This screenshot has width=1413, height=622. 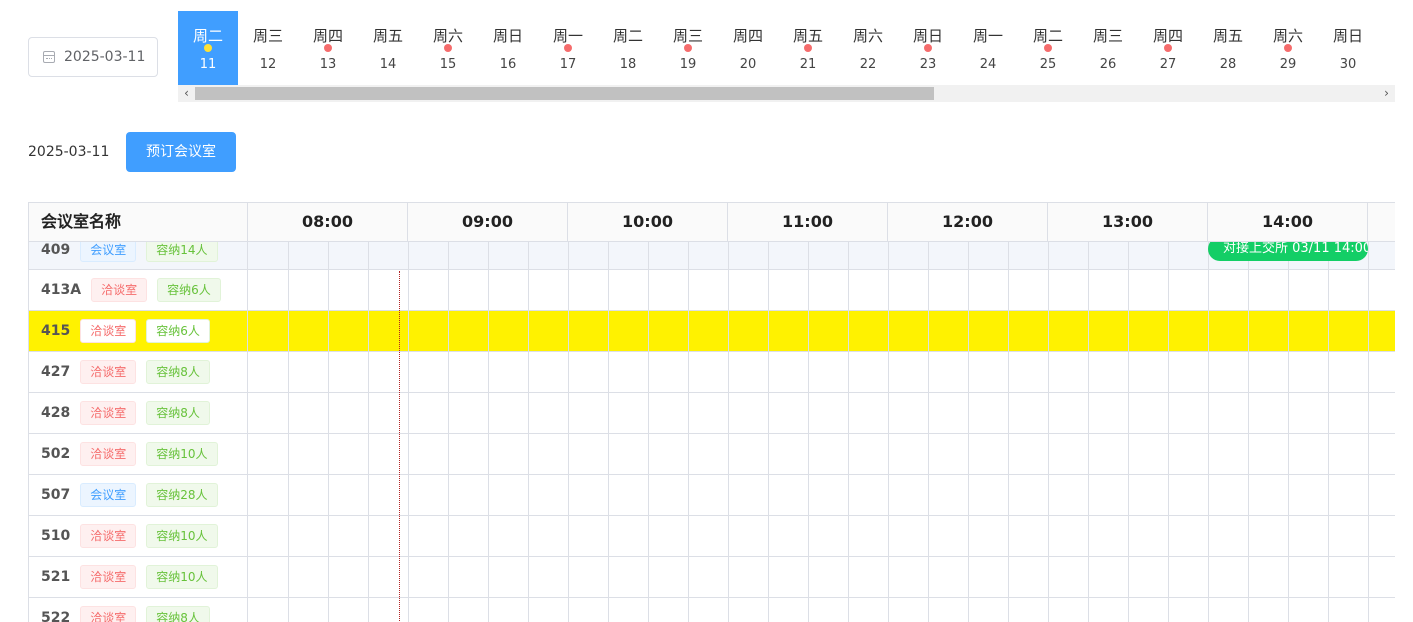 I want to click on room-row: 428 洽谈室 容纳8人, so click(x=712, y=413).